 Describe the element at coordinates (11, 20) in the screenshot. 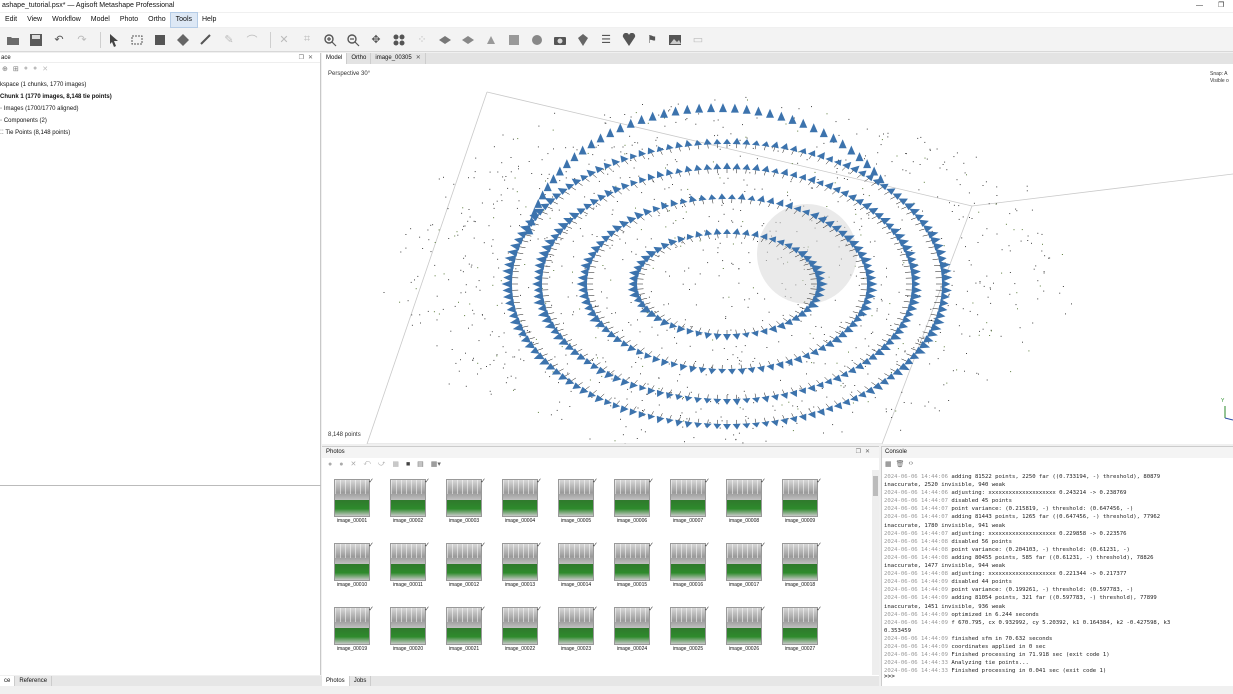

I see `menu-edit: Edit` at that location.